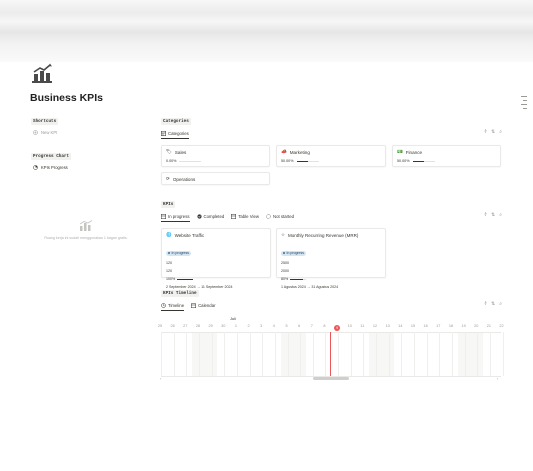  What do you see at coordinates (311, 326) in the screenshot?
I see `timeline-day: 7` at bounding box center [311, 326].